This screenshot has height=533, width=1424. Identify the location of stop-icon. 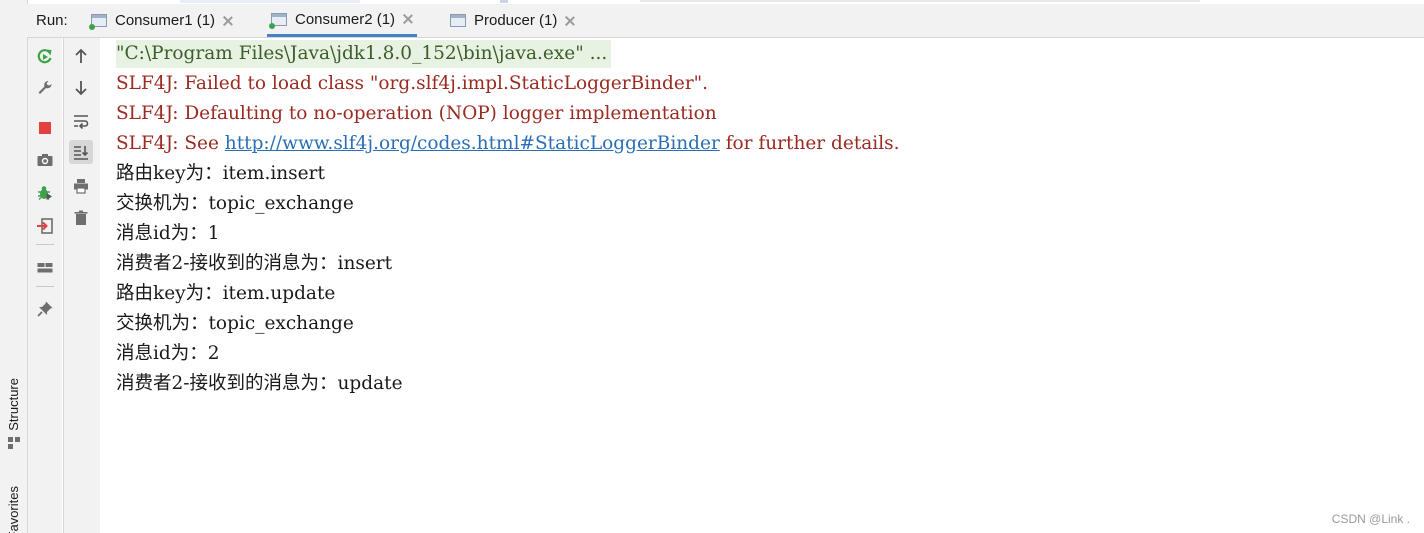
(45, 128).